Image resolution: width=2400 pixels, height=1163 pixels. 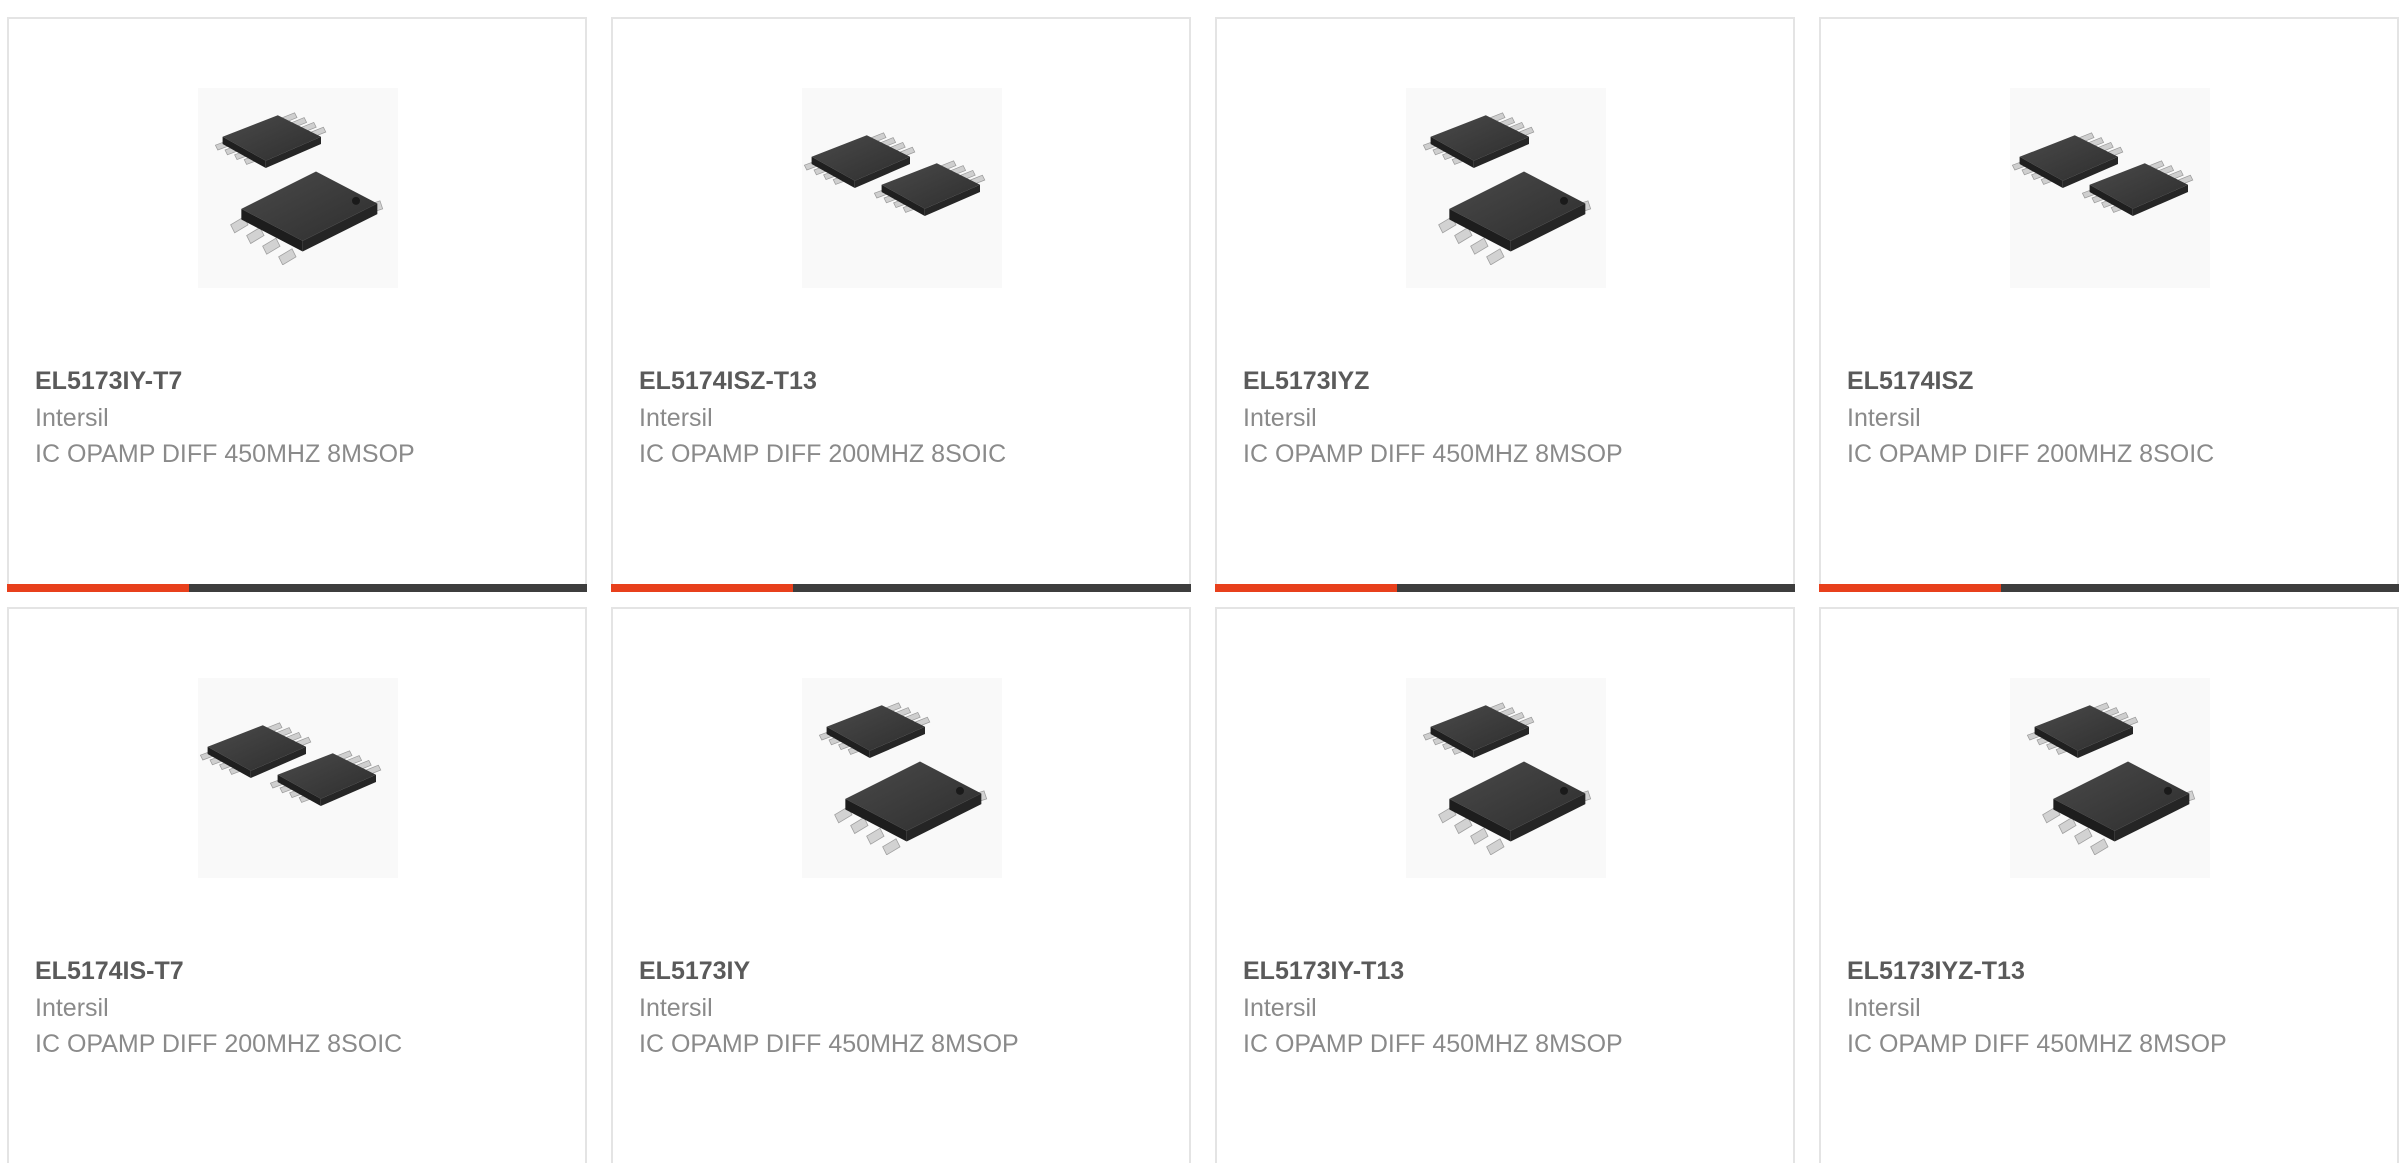 I want to click on part-number: EL5173IY-T7, so click(x=108, y=381).